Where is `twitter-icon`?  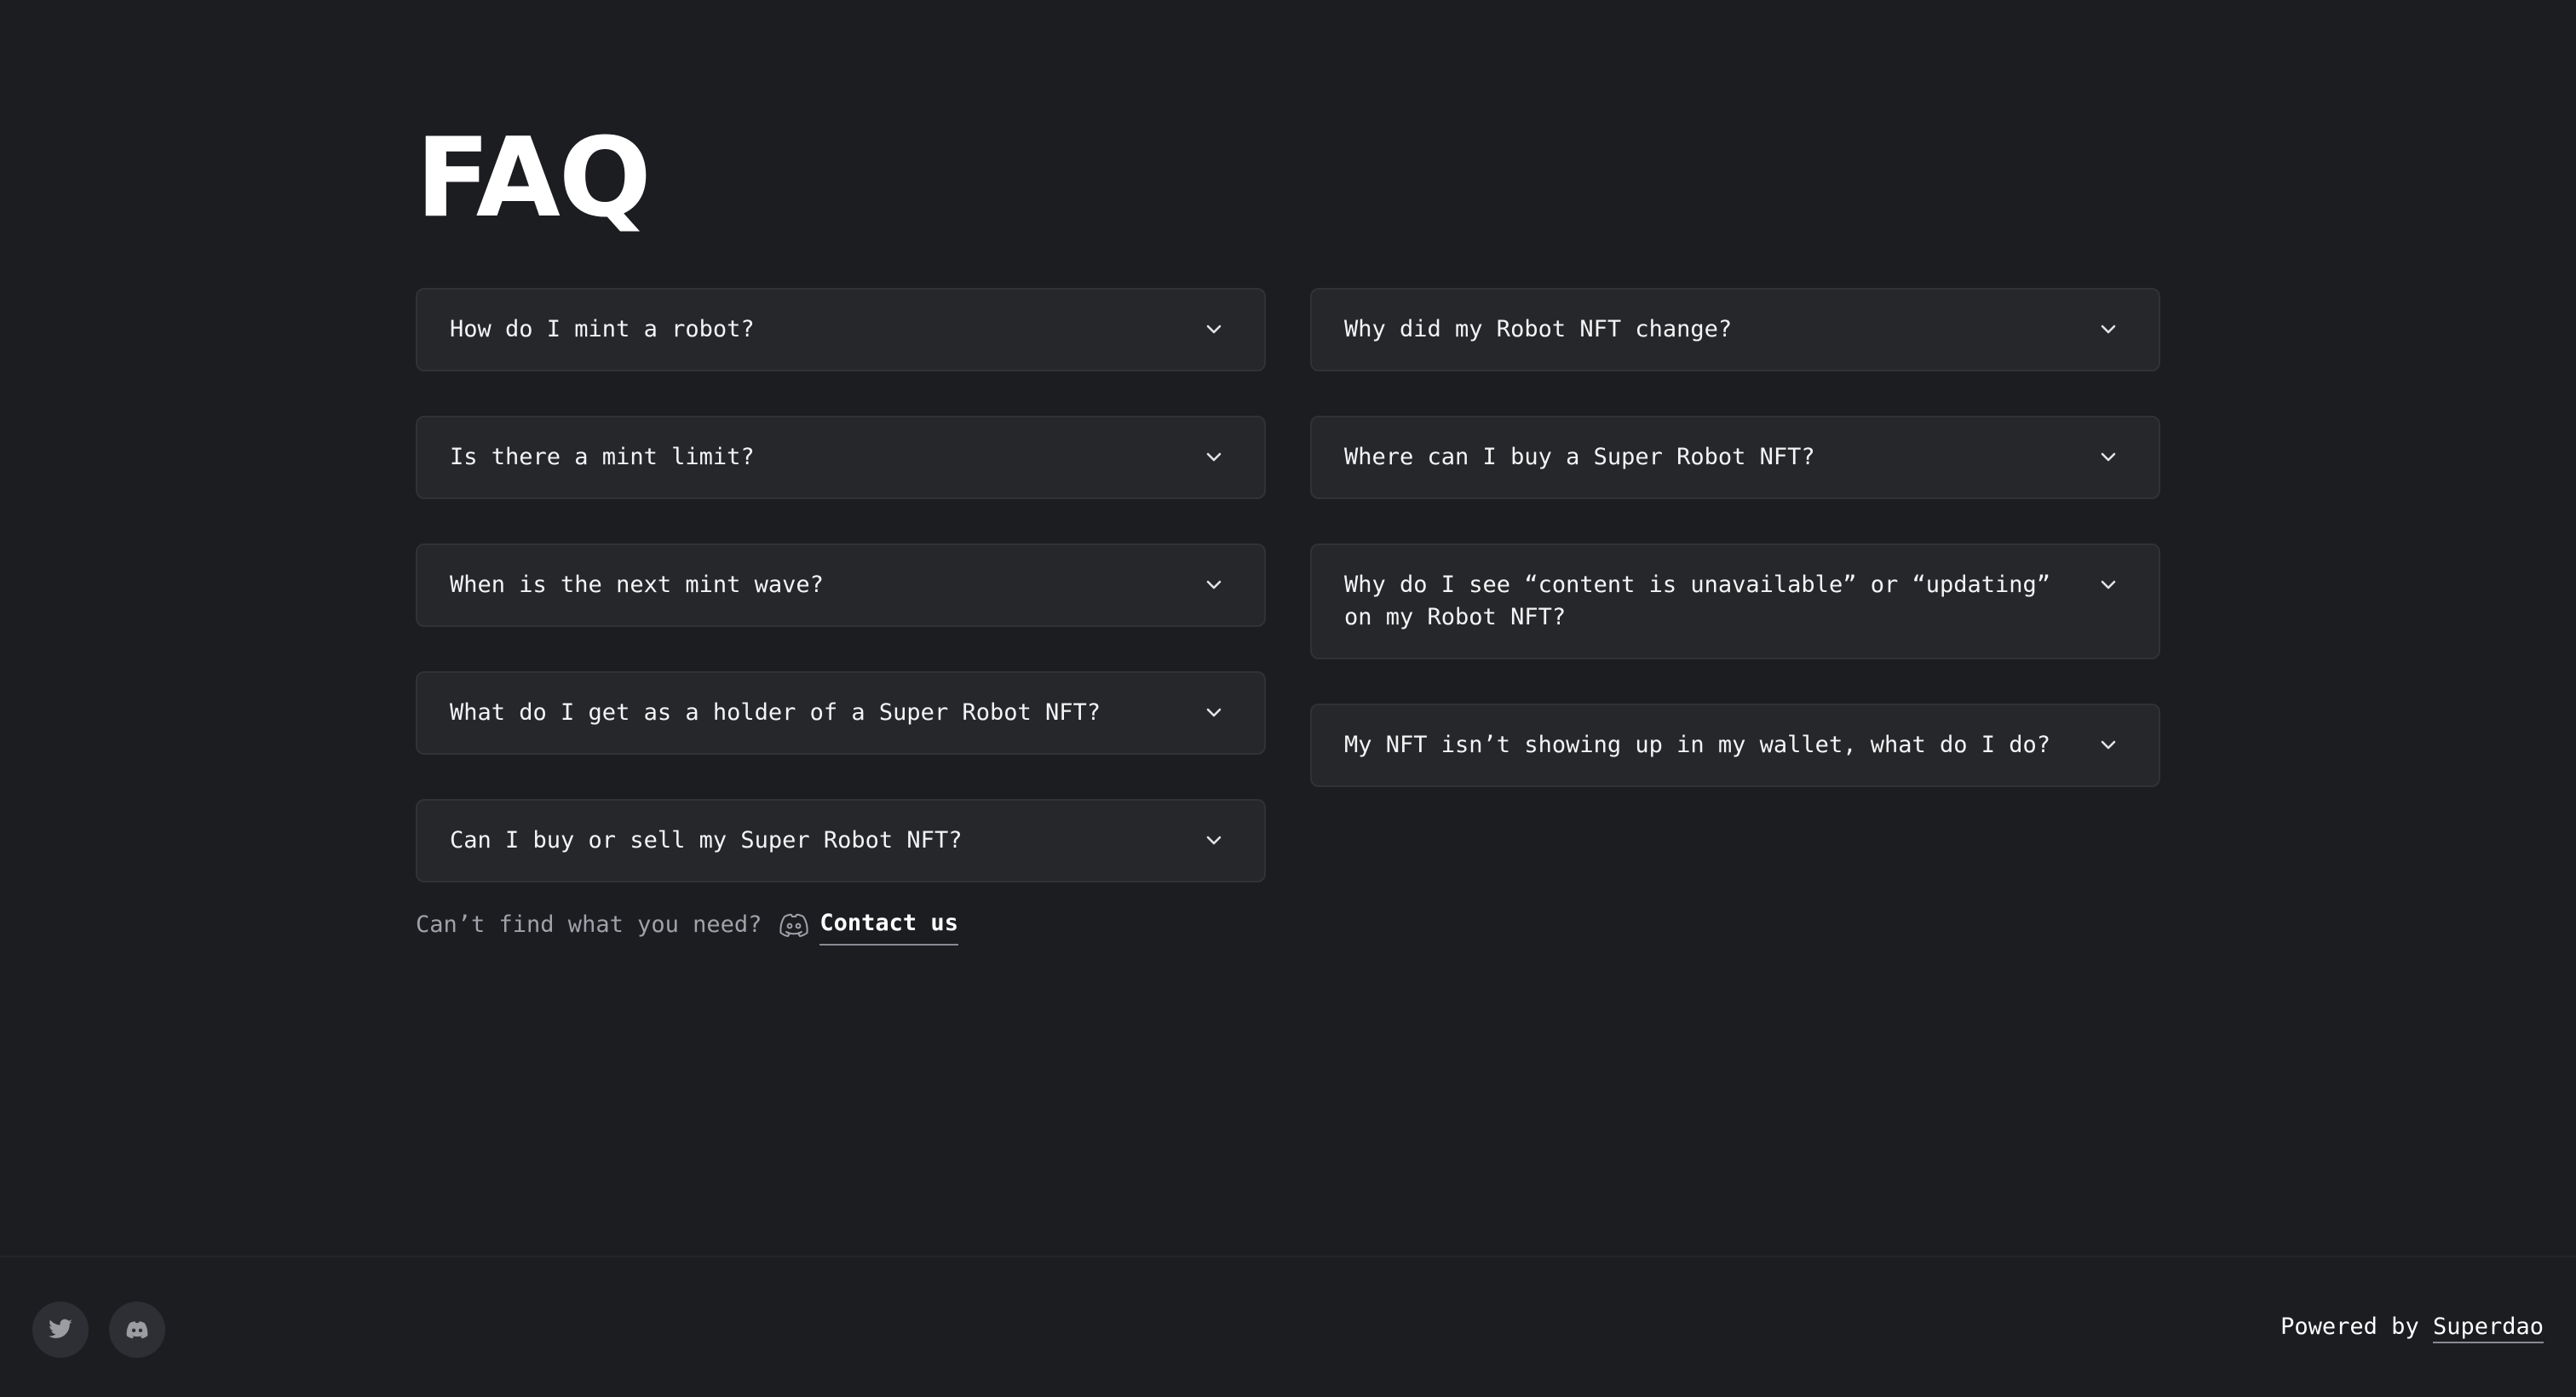
twitter-icon is located at coordinates (61, 1330).